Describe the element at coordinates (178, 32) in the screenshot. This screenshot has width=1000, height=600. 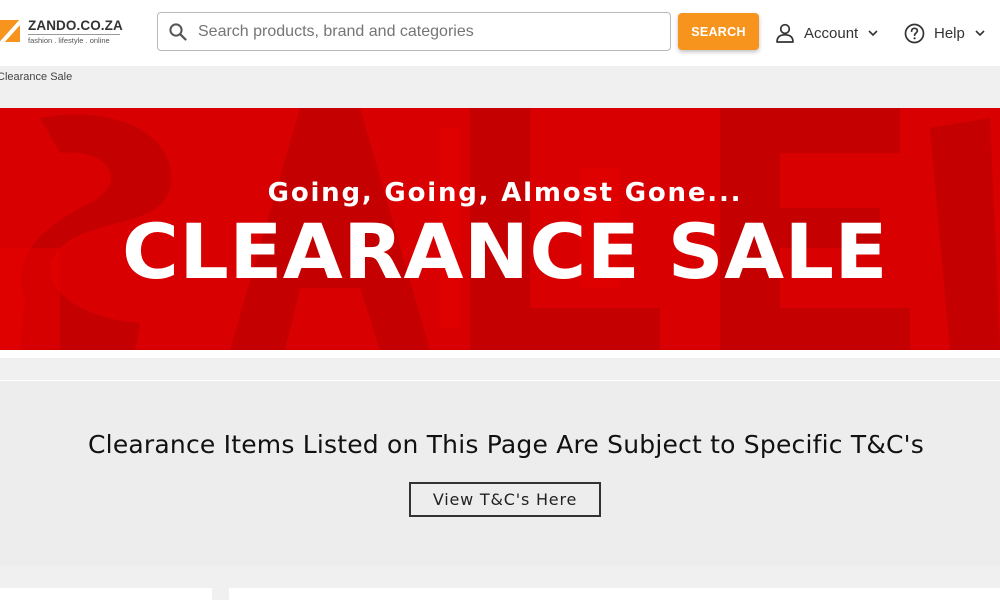
I see `search-icon` at that location.